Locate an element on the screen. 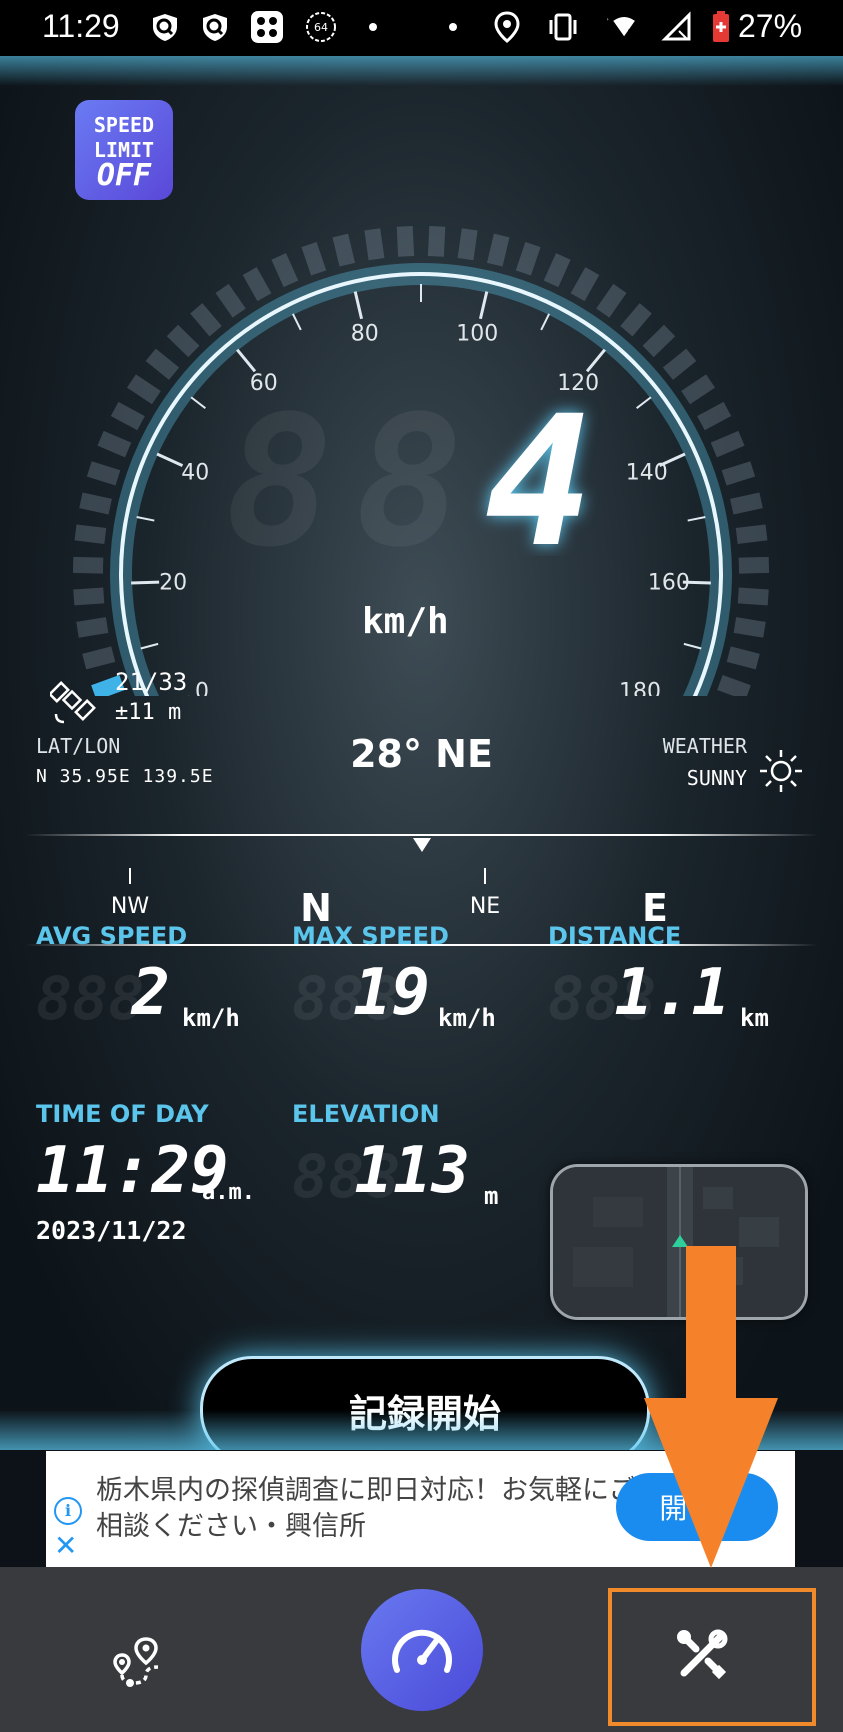 The width and height of the screenshot is (843, 1732). time-of-day-label: TIME OF DAY is located at coordinates (122, 1114).